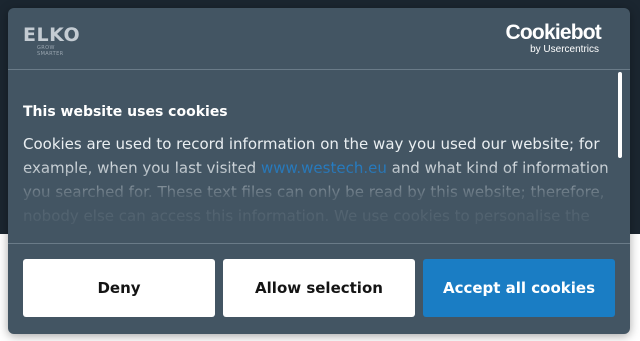  Describe the element at coordinates (52, 35) in the screenshot. I see `elko-logo-text: ELKO` at that location.